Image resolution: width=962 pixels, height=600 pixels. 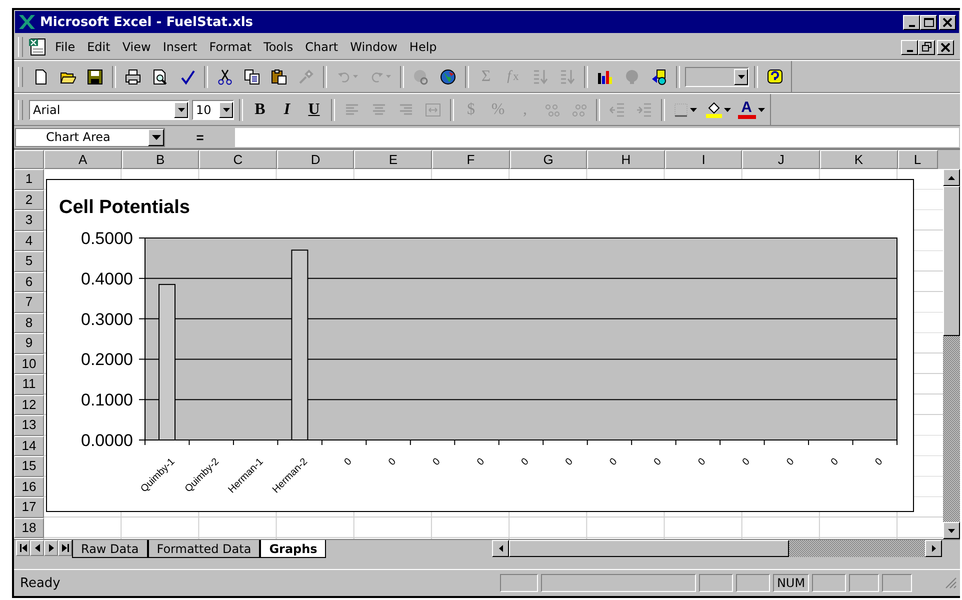 I want to click on num-lock-indicator: NUM, so click(x=791, y=583).